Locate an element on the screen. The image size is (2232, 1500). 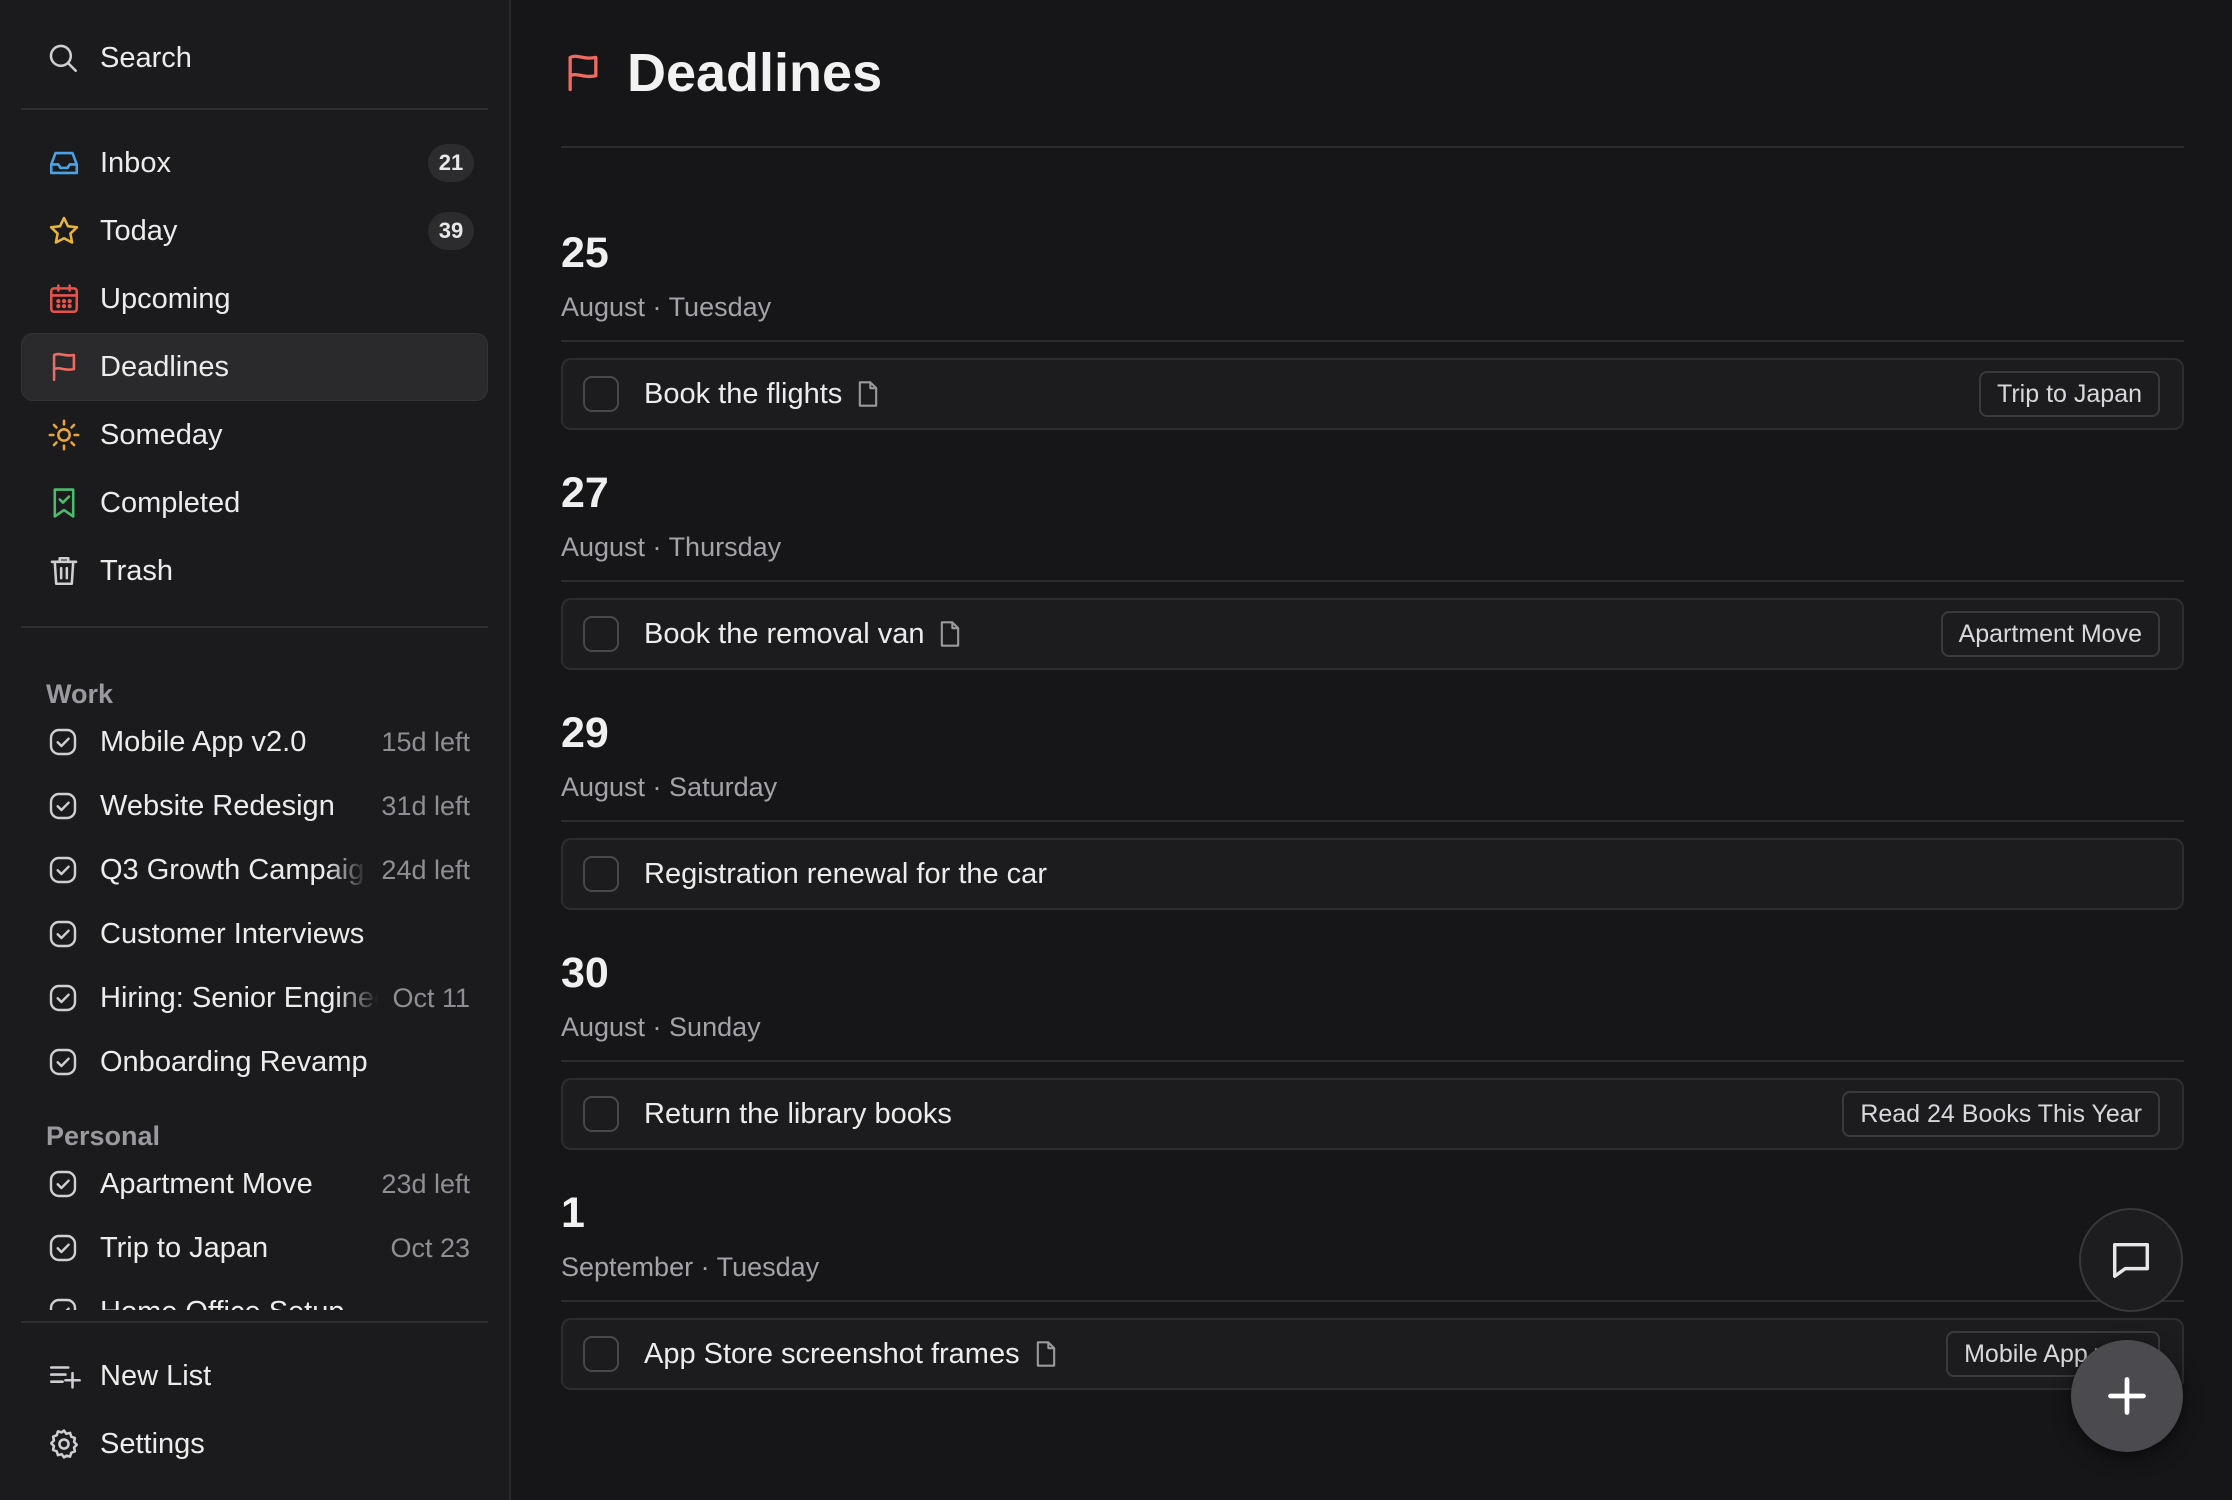
list-item-label: Q3 Growth Campaign is located at coordinates (234, 869).